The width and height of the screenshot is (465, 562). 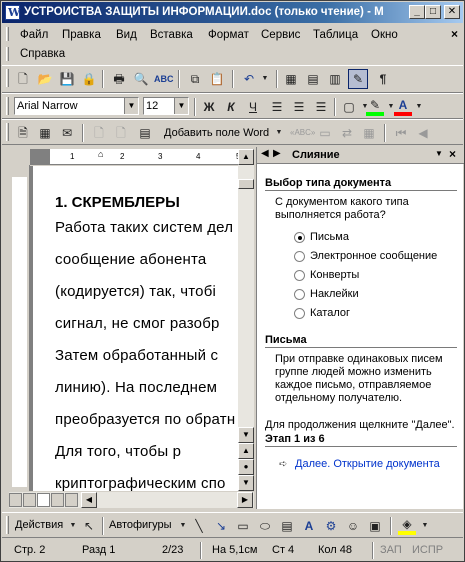 I want to click on horizontal-scrollbar: ◀ ▶, so click(x=131, y=499).